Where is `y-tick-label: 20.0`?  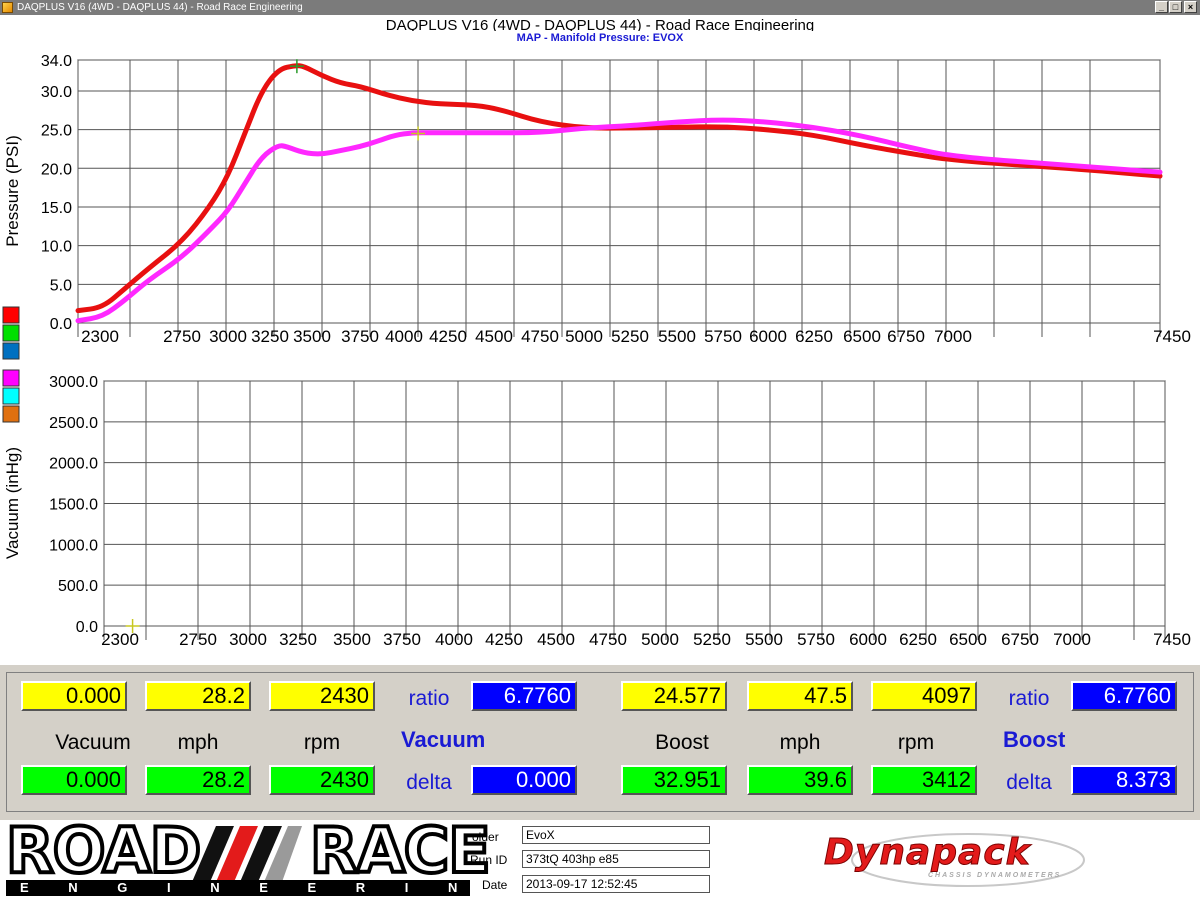 y-tick-label: 20.0 is located at coordinates (56, 169).